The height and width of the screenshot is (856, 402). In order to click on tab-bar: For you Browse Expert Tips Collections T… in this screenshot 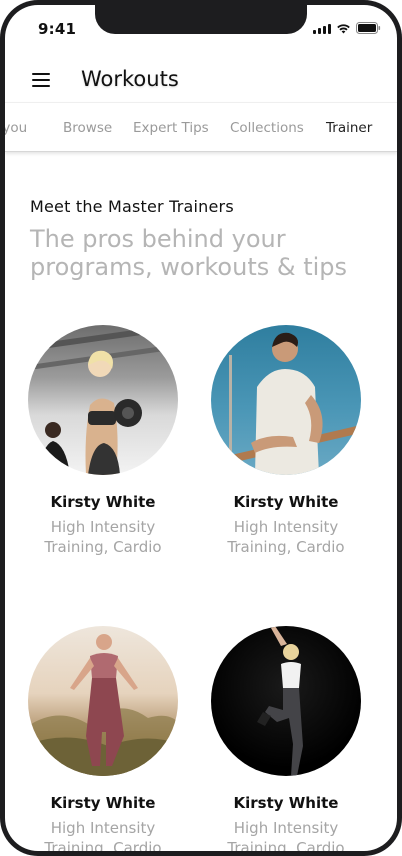, I will do `click(201, 127)`.